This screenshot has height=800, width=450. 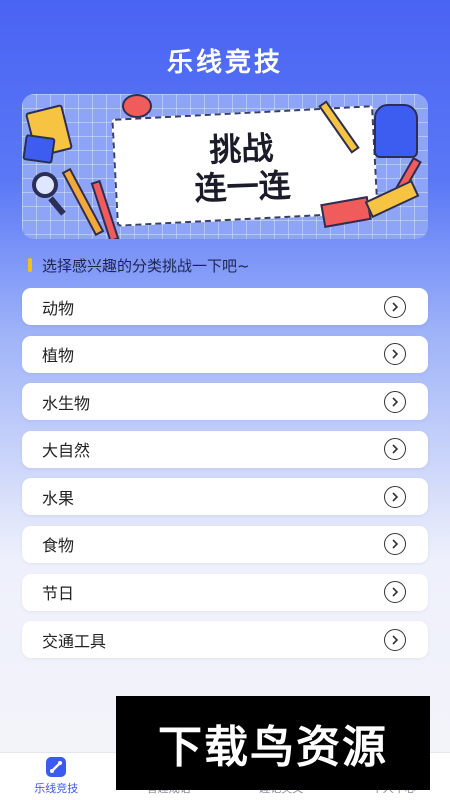 I want to click on category-item-nature: 大自然, so click(x=225, y=449).